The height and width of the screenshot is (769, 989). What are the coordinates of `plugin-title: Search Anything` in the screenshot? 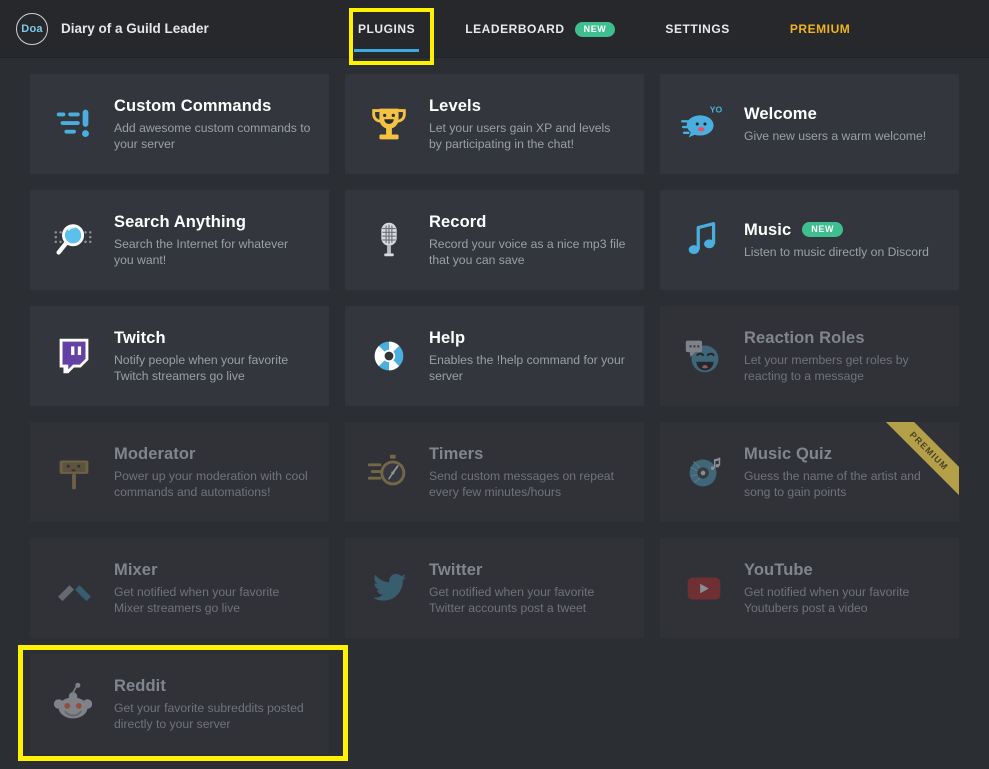 It's located at (212, 222).